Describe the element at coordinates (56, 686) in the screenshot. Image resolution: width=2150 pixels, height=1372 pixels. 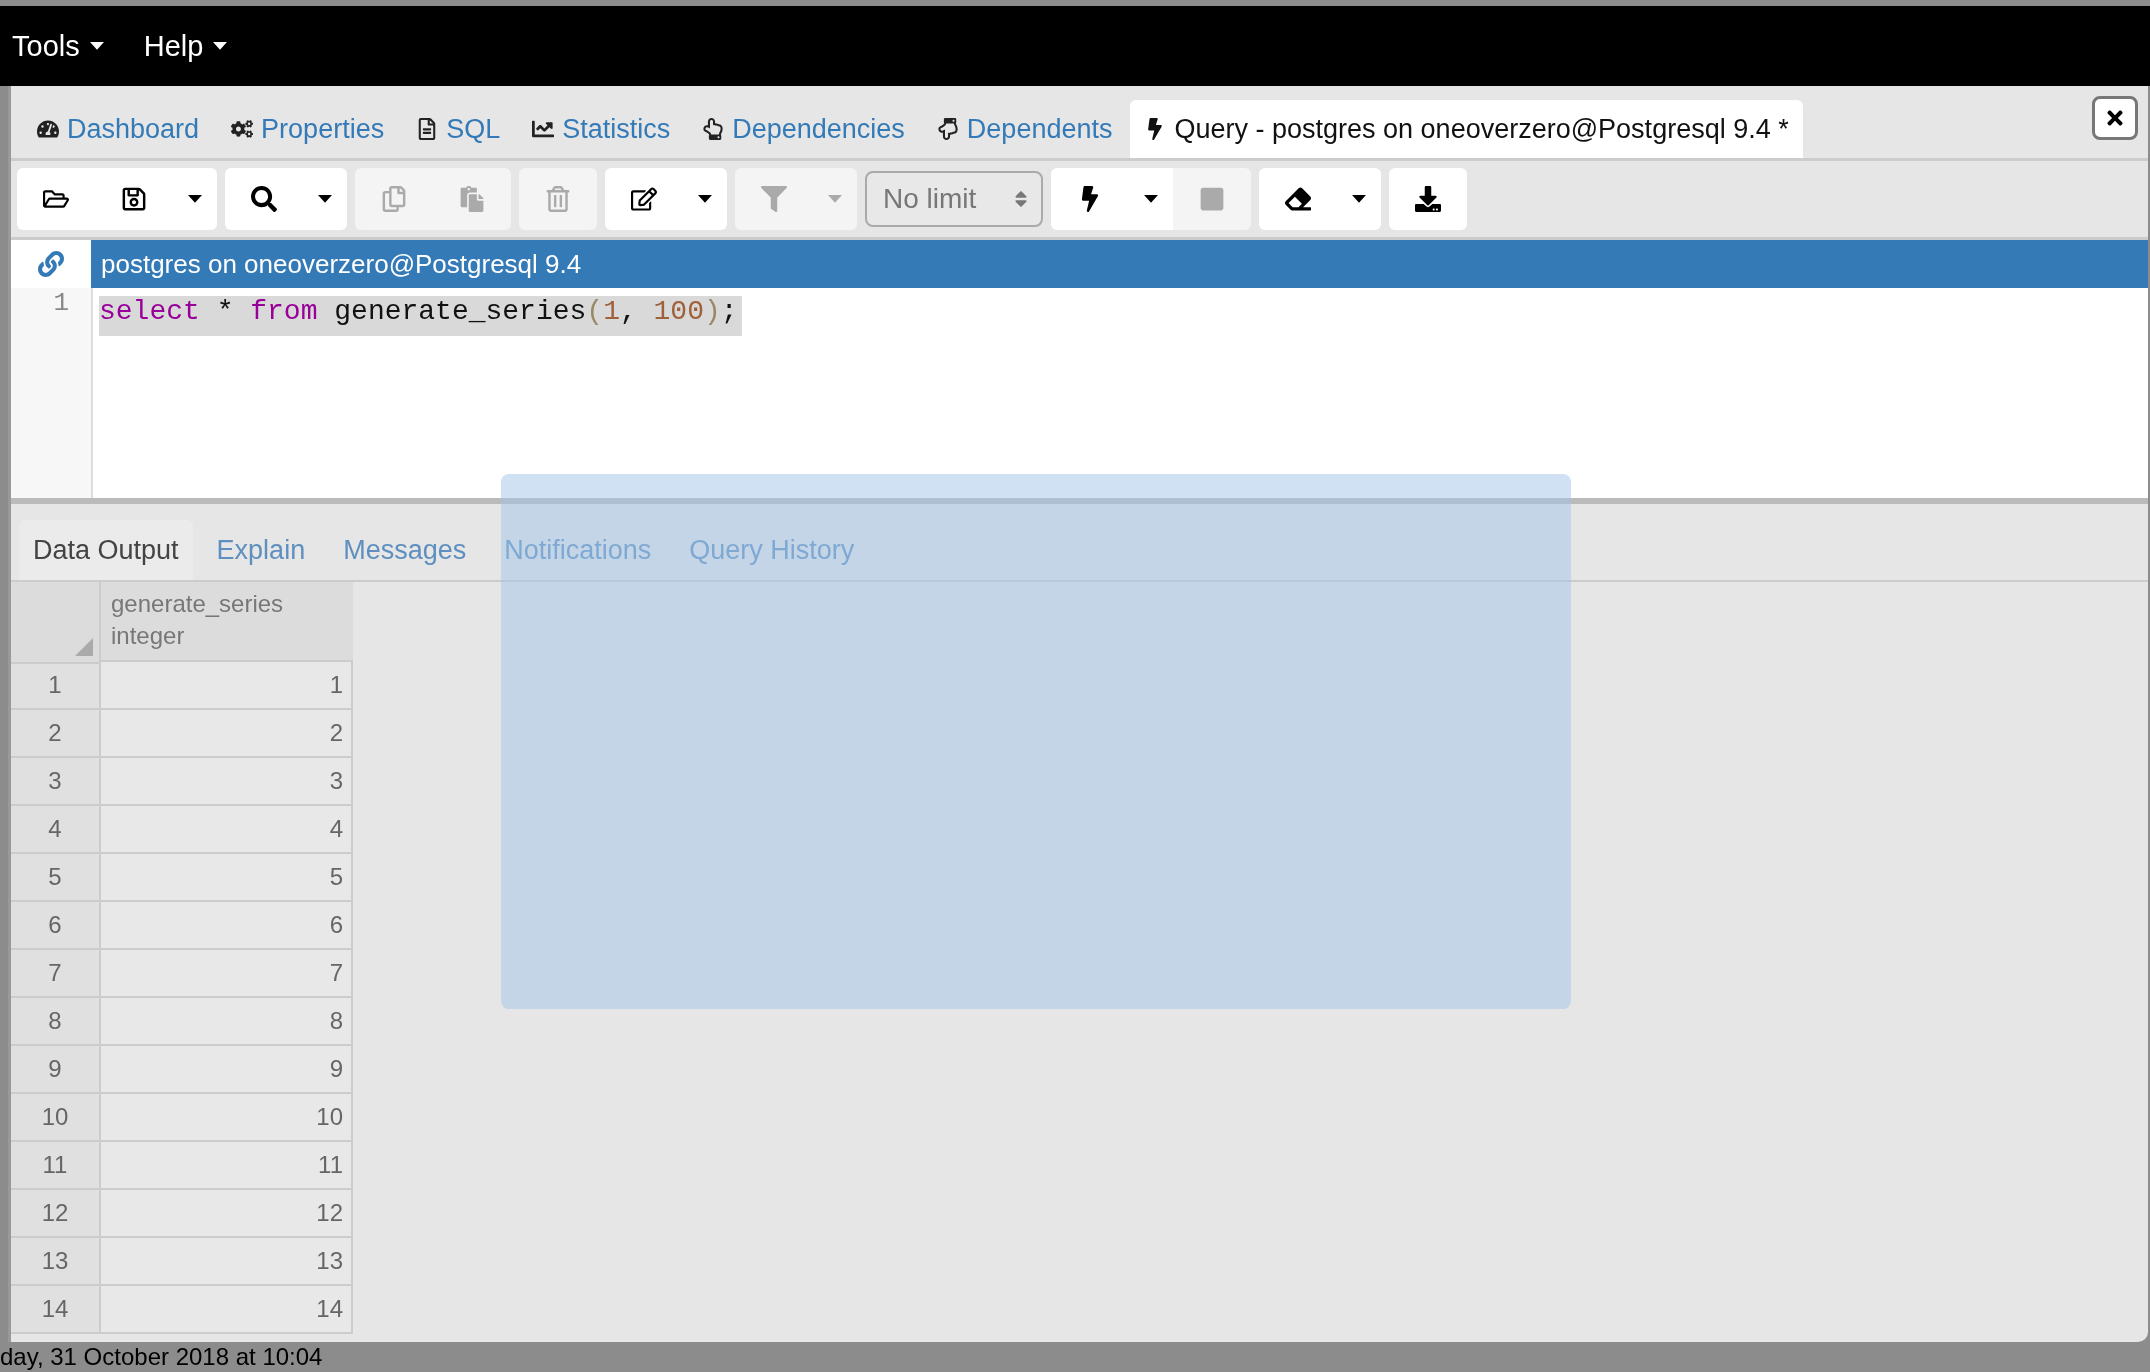
I see `row-number: 1` at that location.